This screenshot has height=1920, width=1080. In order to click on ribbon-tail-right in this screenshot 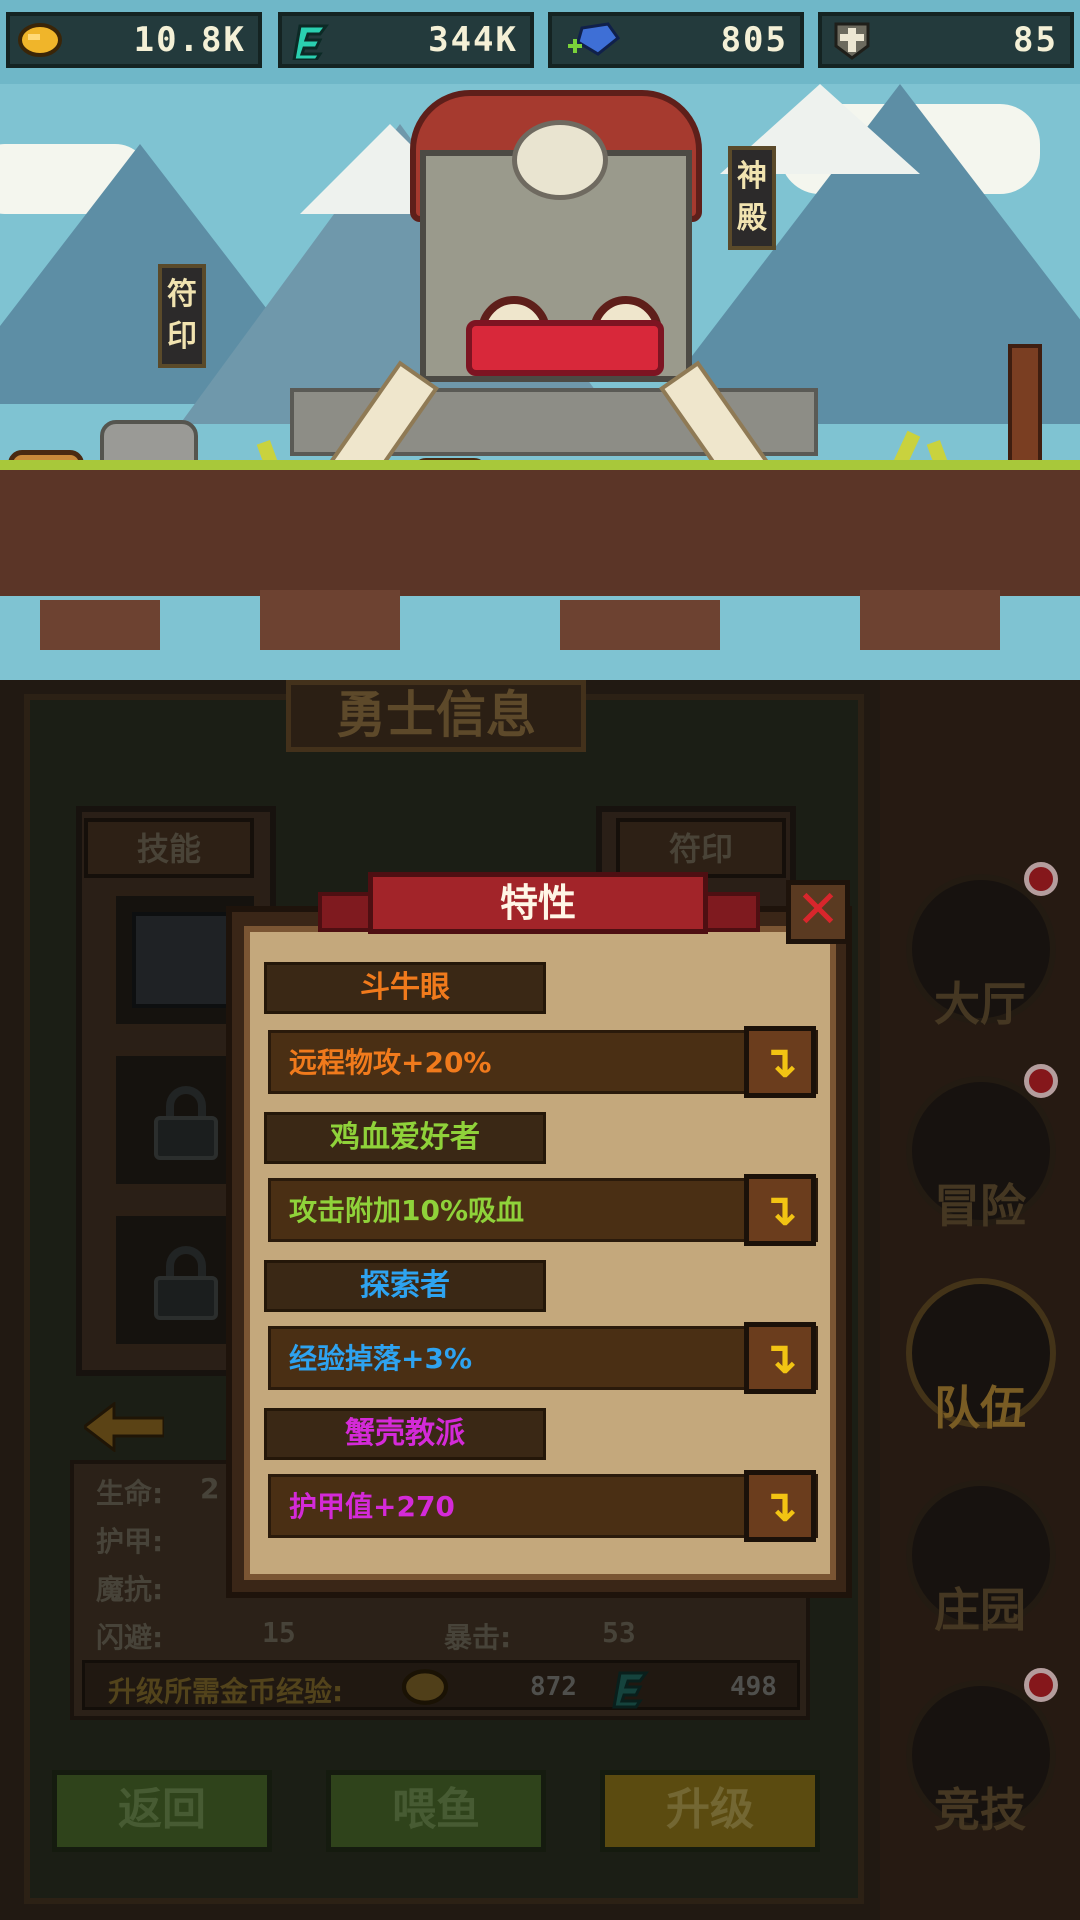, I will do `click(730, 912)`.